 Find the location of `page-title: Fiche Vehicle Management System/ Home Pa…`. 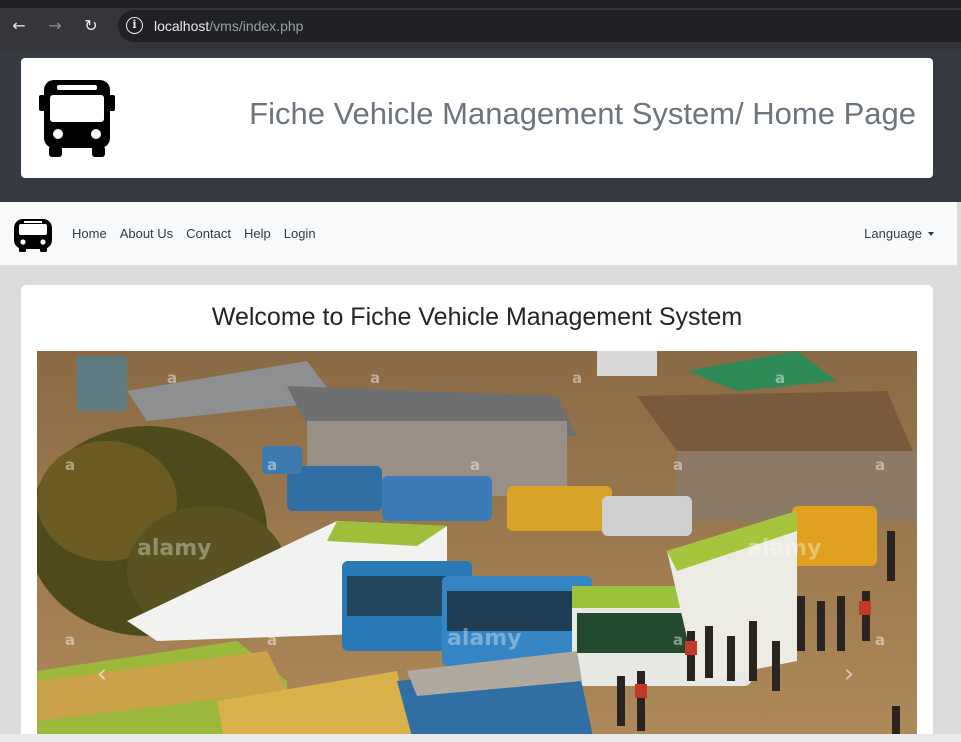

page-title: Fiche Vehicle Management System/ Home Pa… is located at coordinates (582, 113).